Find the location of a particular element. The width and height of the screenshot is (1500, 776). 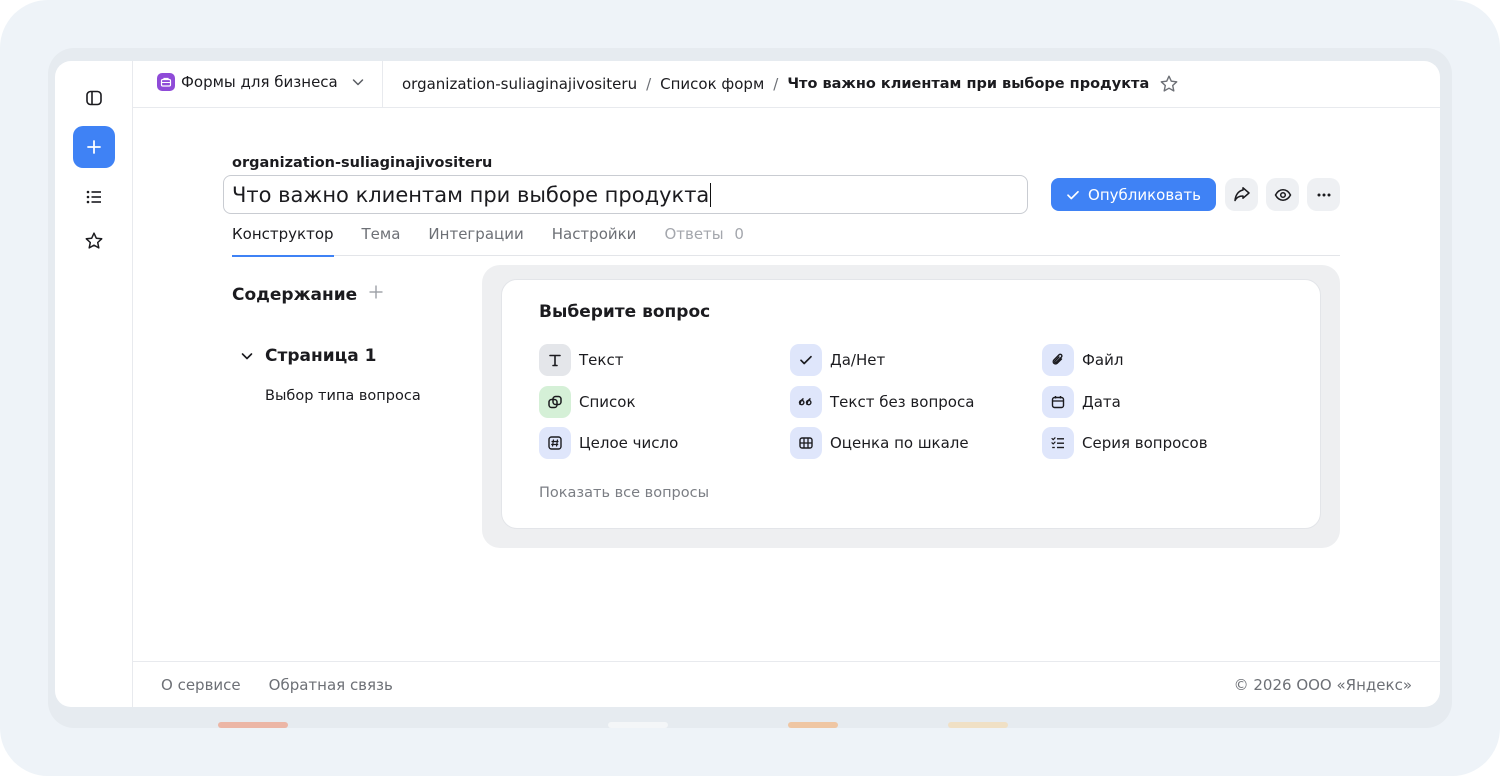

eye-icon is located at coordinates (1282, 194).